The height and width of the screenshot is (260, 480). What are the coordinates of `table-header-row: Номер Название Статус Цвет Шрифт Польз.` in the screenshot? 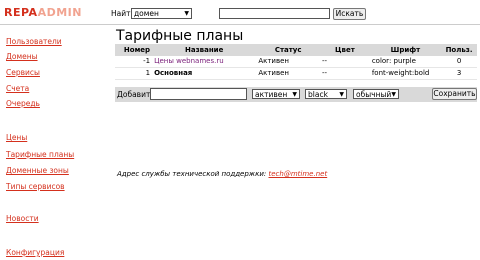 It's located at (296, 50).